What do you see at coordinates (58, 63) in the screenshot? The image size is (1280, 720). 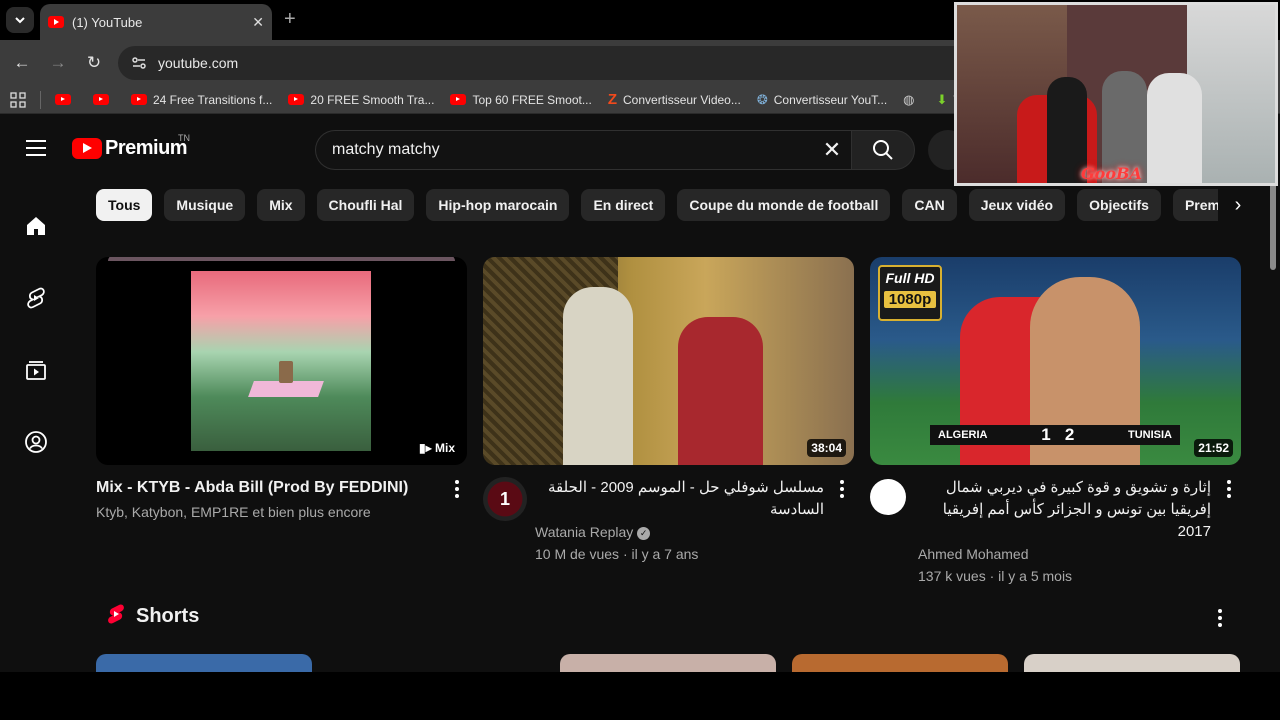 I see `forward-icon: →` at bounding box center [58, 63].